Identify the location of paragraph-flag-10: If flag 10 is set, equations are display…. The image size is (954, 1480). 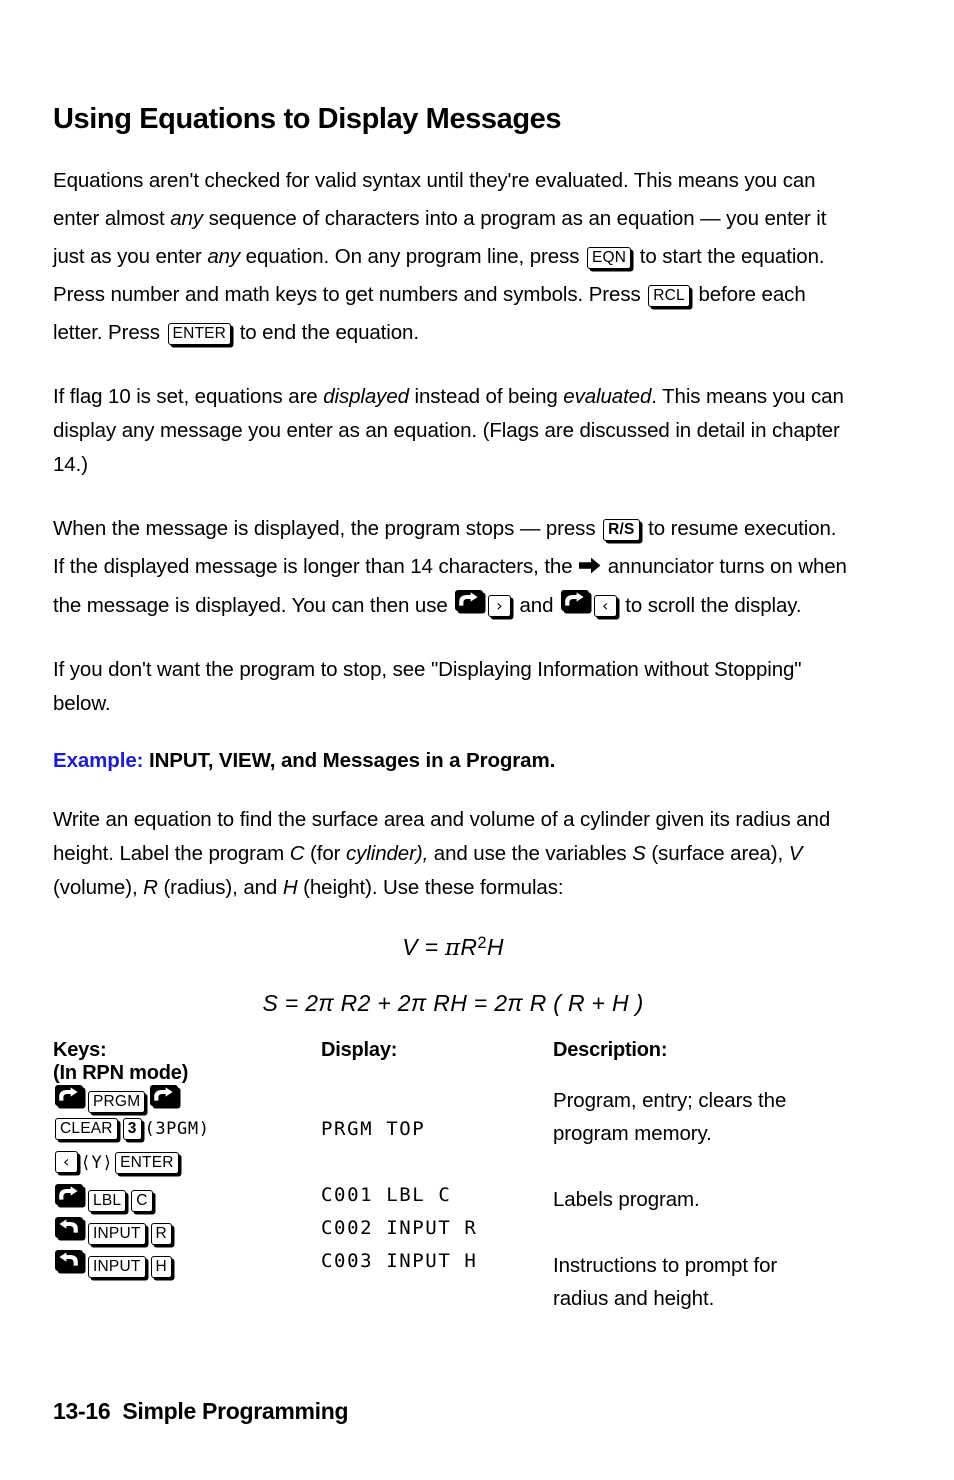
(453, 431).